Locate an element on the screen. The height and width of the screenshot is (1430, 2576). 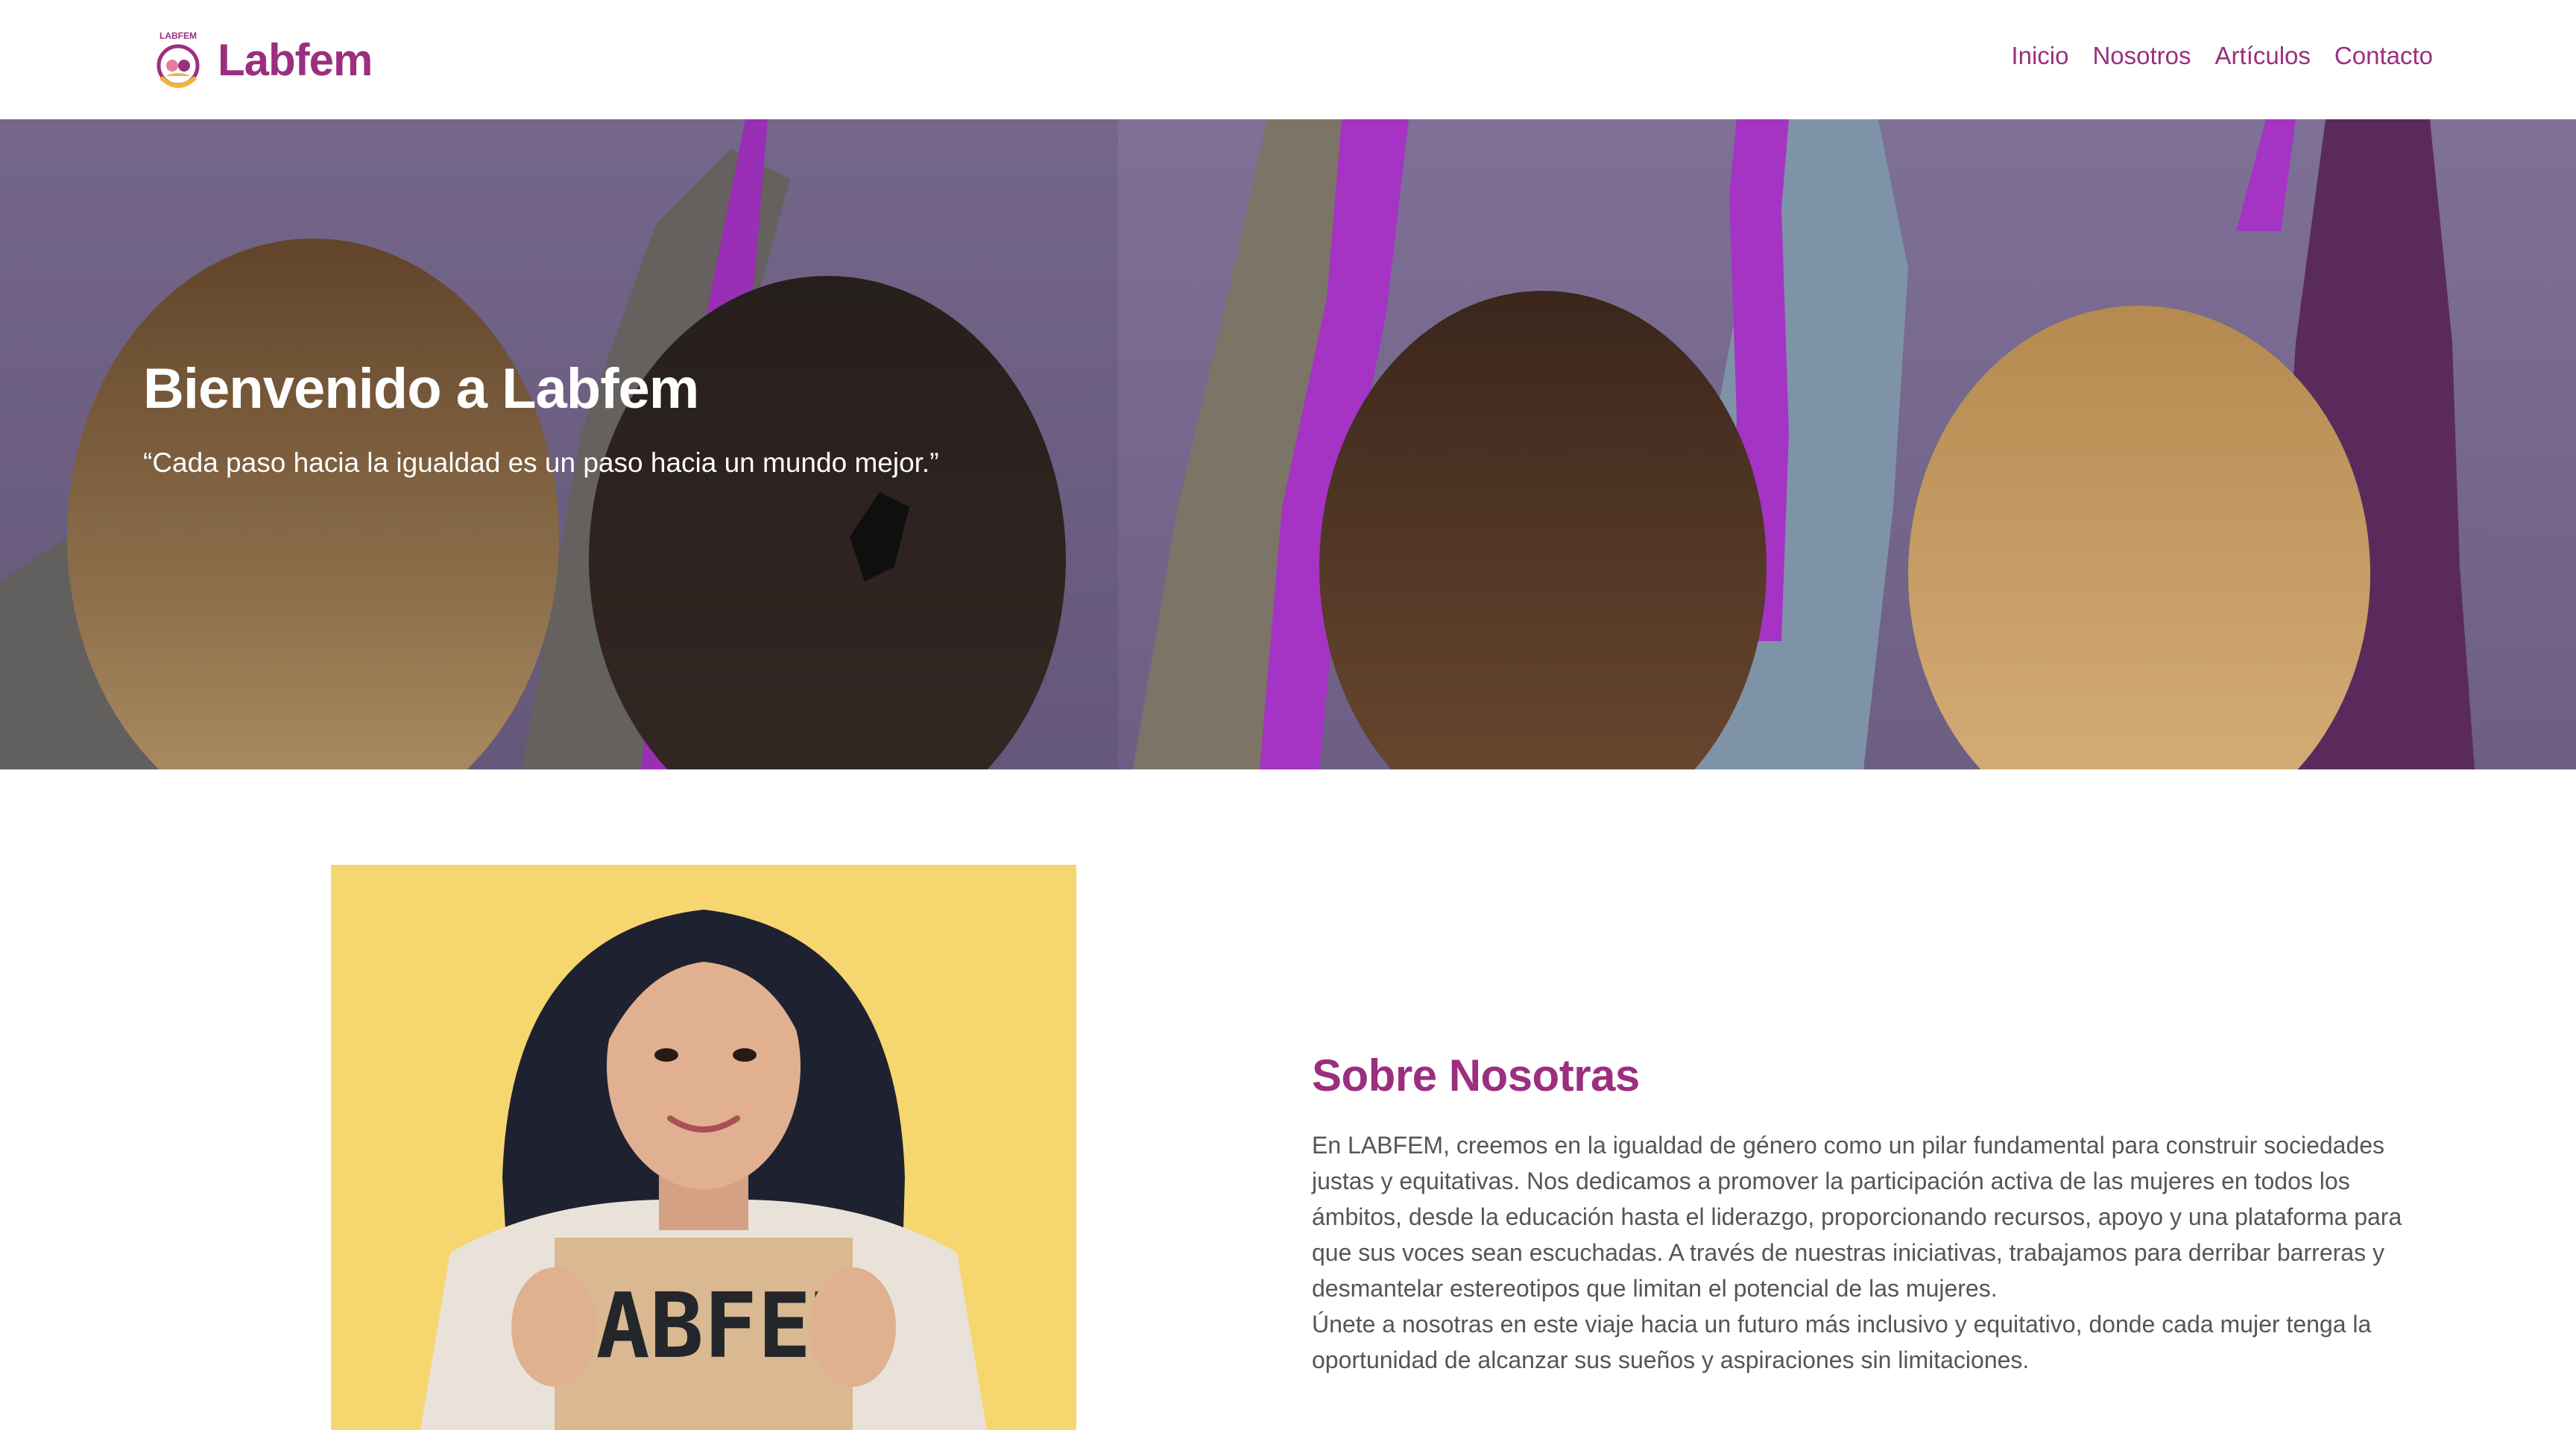
about-title: Sobre Nosotras is located at coordinates (1476, 1075).